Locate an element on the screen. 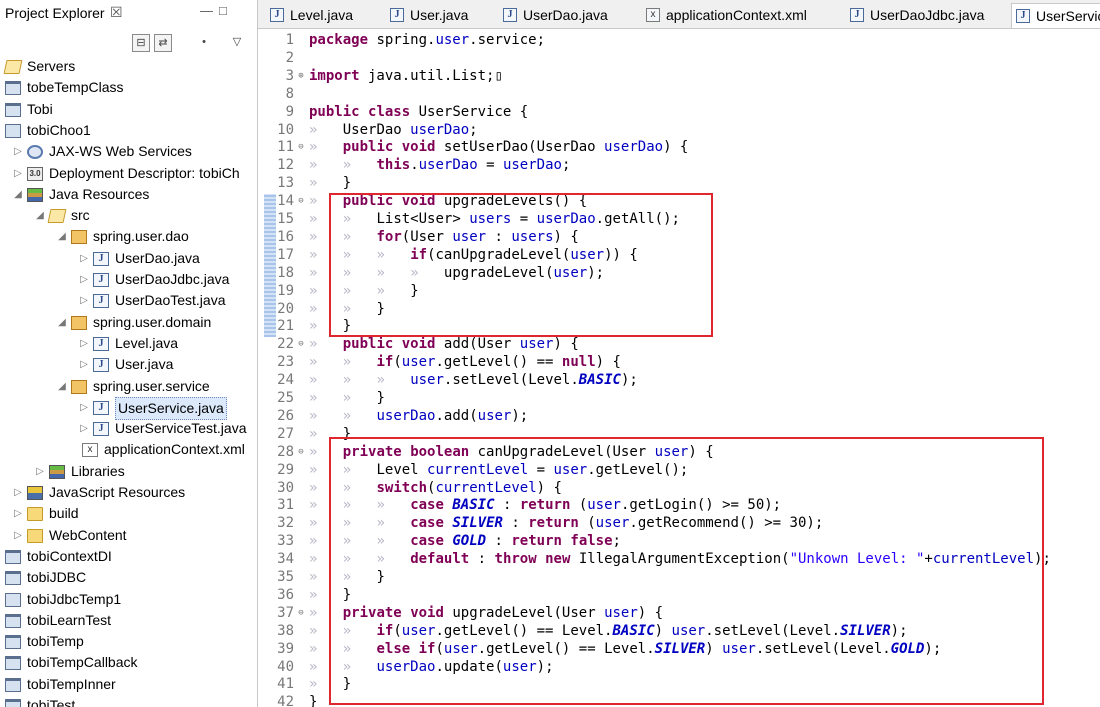  code-line: 40 » » userDao.update(user); is located at coordinates (679, 667).